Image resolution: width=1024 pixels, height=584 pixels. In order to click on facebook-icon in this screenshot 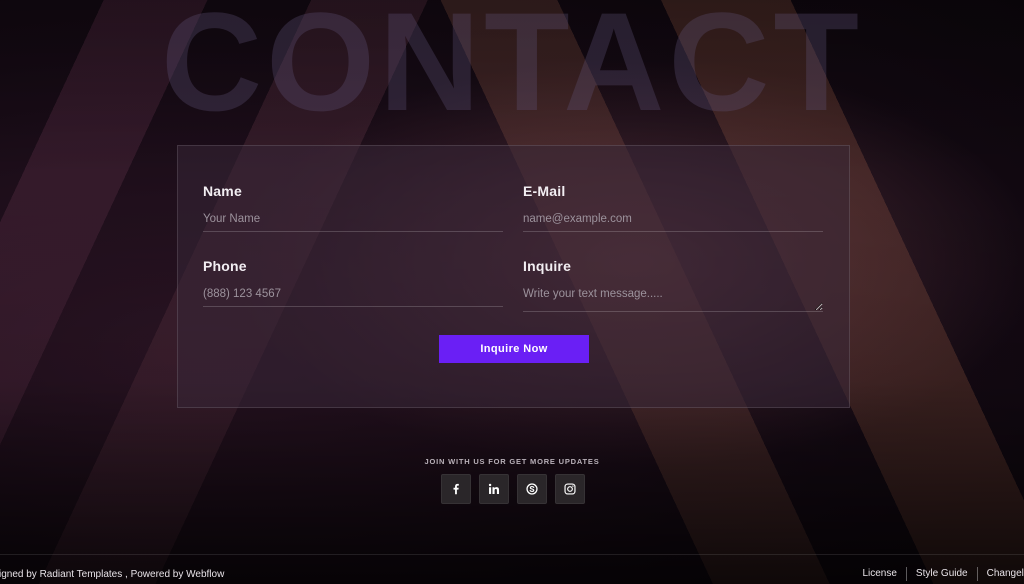, I will do `click(456, 489)`.